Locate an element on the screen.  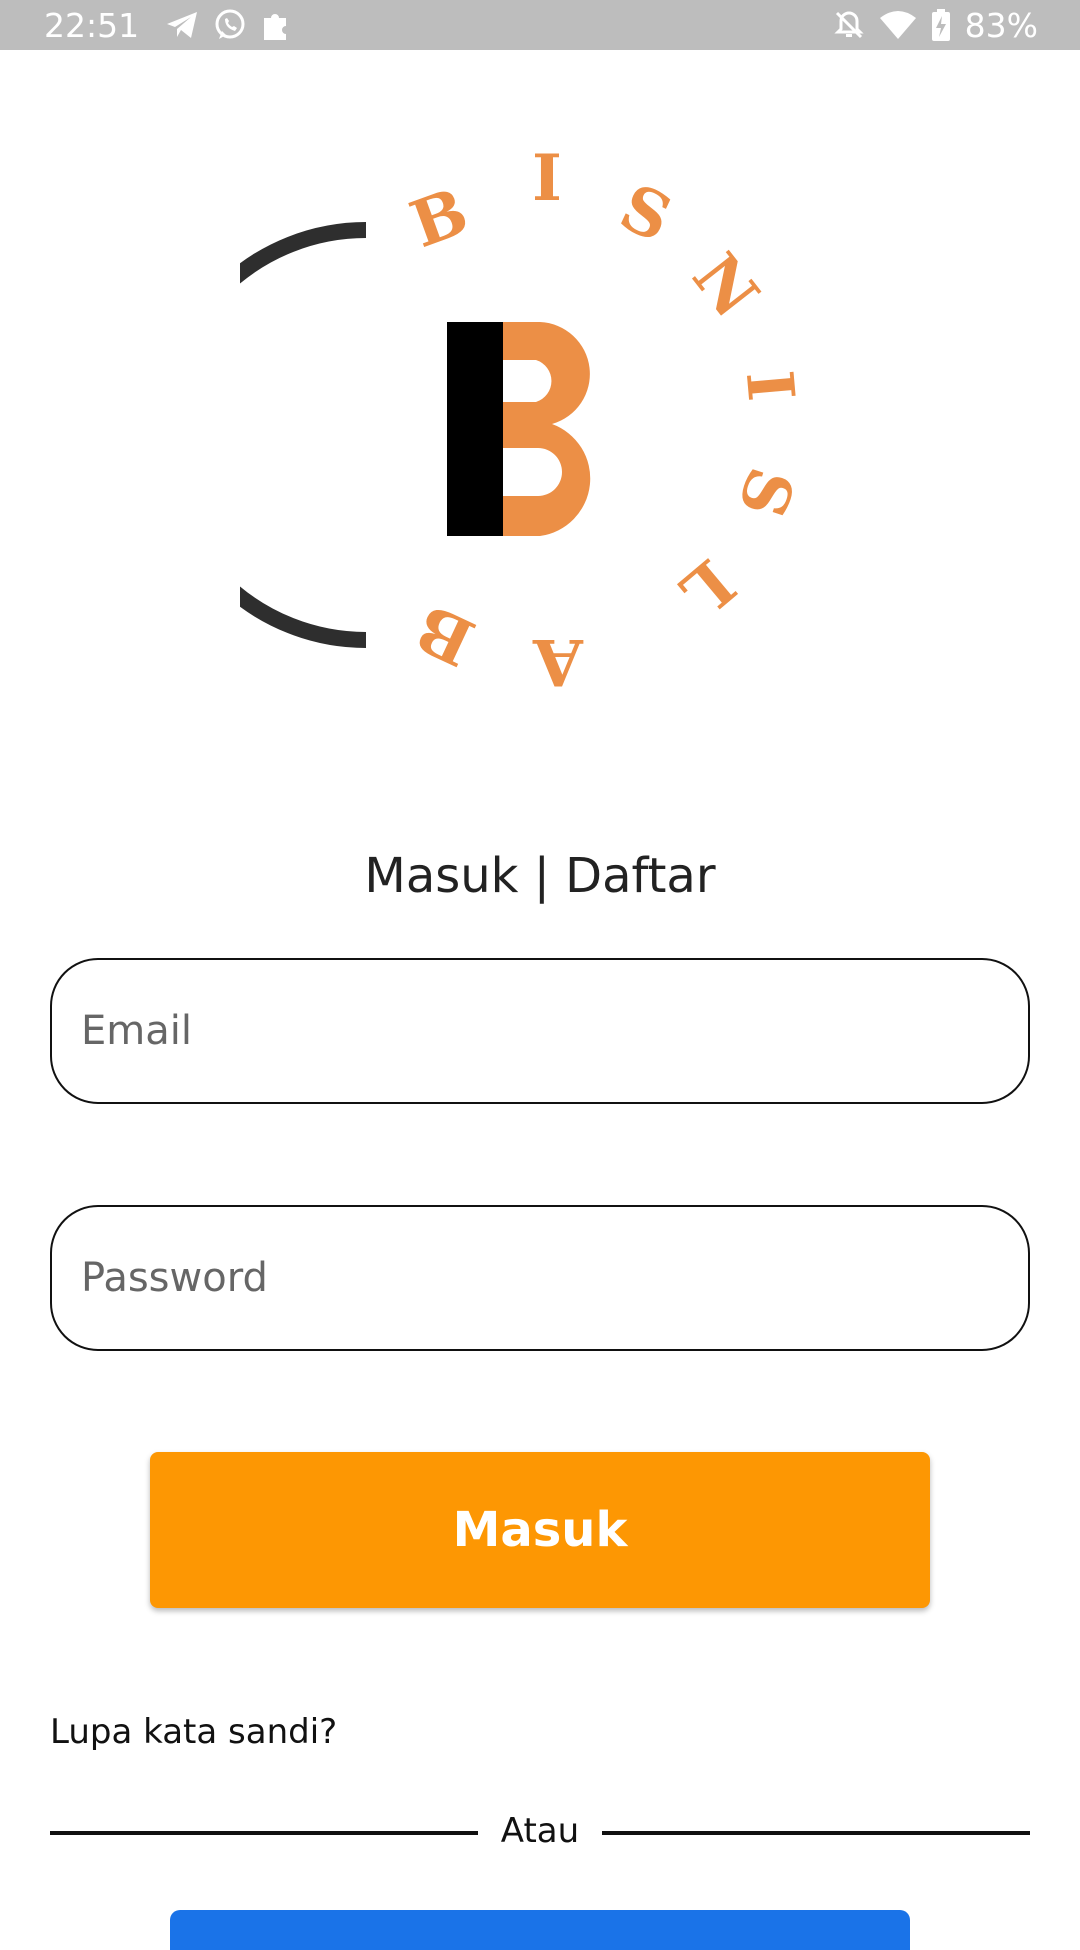
logo-center-b is located at coordinates (519, 429).